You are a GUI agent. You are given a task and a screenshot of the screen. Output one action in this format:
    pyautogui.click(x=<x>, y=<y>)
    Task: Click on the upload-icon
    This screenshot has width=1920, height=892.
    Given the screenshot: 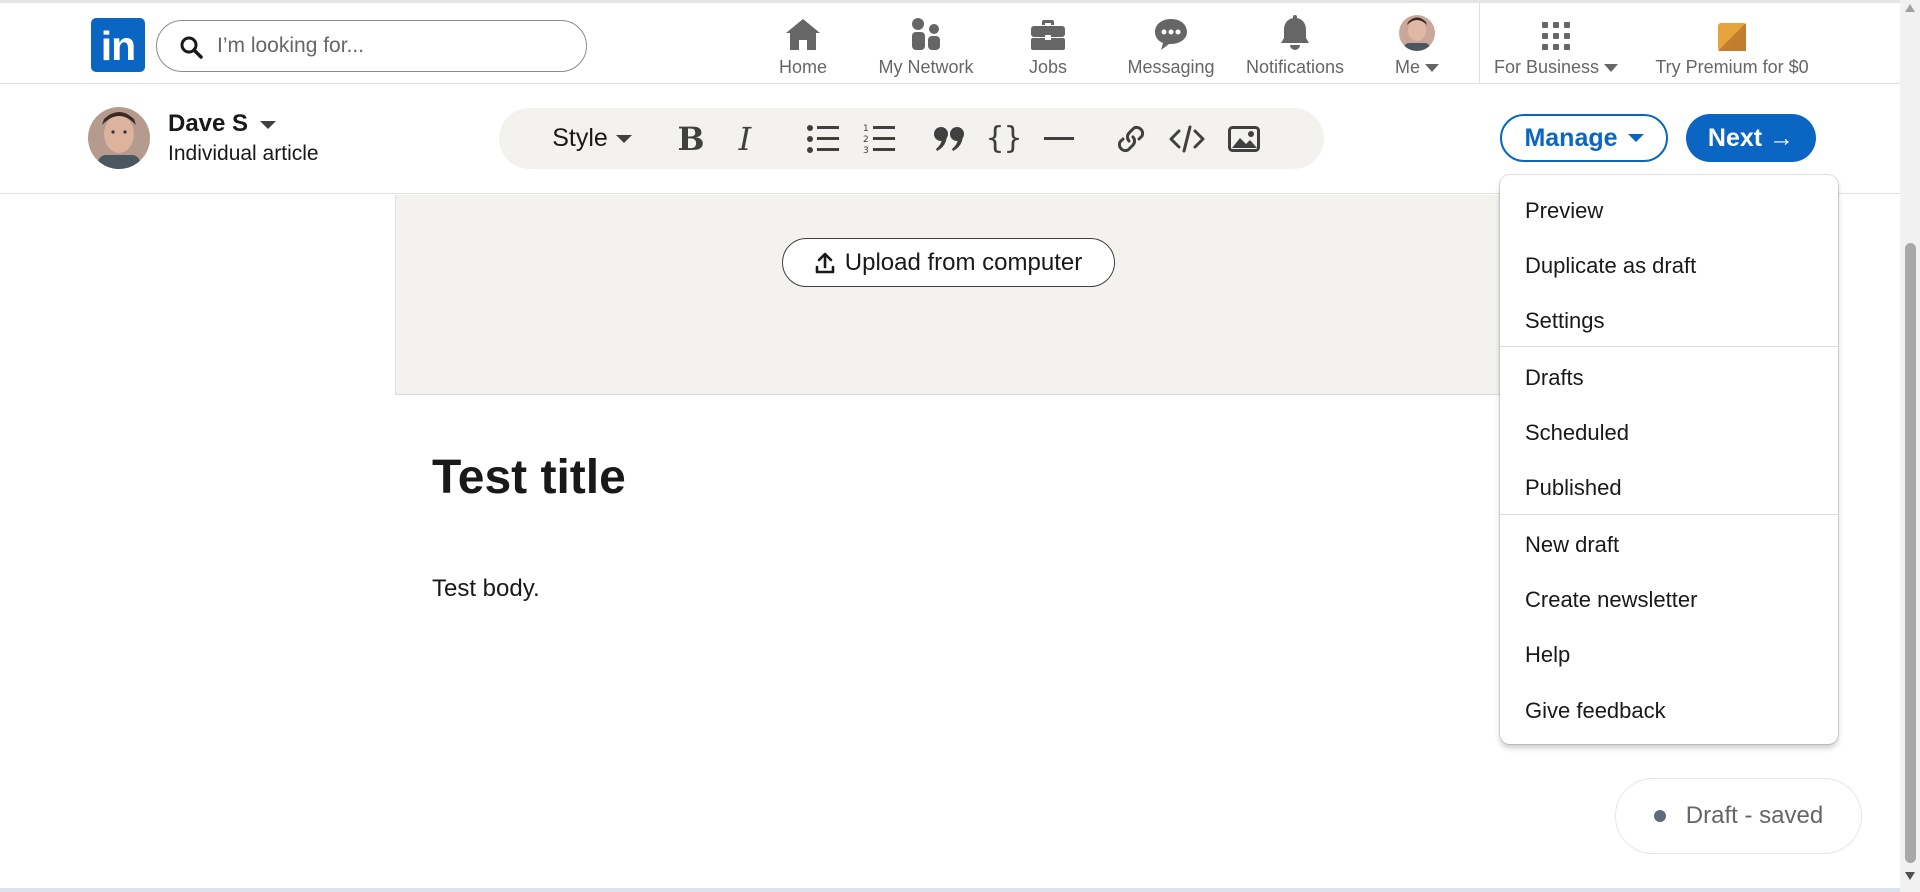 What is the action you would take?
    pyautogui.click(x=825, y=262)
    